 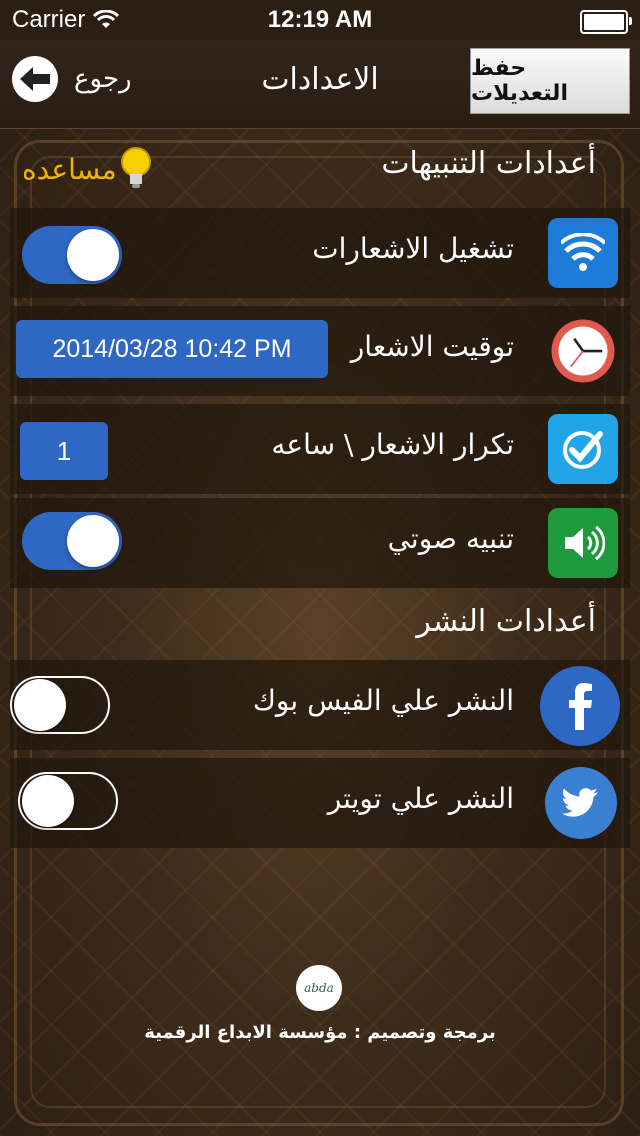 What do you see at coordinates (320, 803) in the screenshot?
I see `twitter-row: النشر علي تويتر` at bounding box center [320, 803].